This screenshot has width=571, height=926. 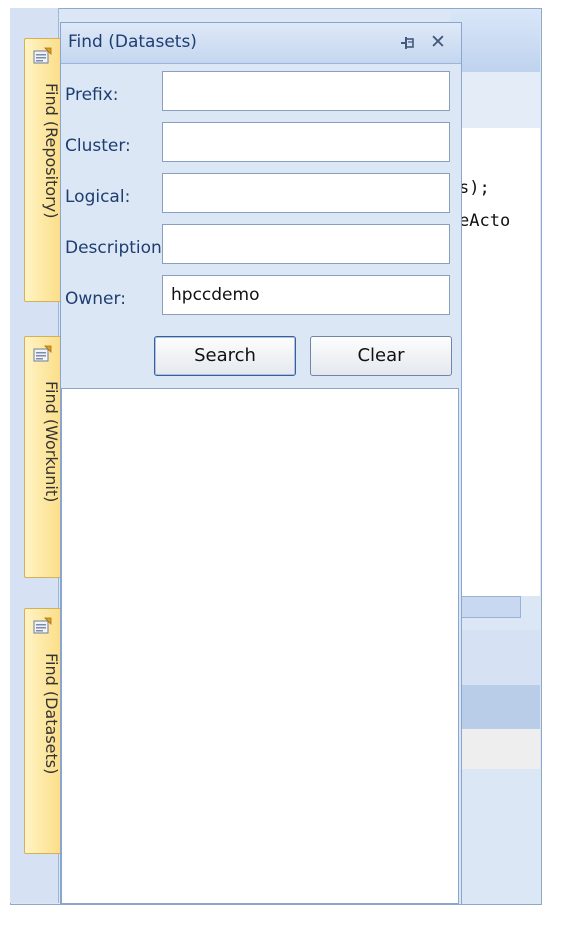 What do you see at coordinates (98, 146) in the screenshot?
I see `cluster-label: Cluster:` at bounding box center [98, 146].